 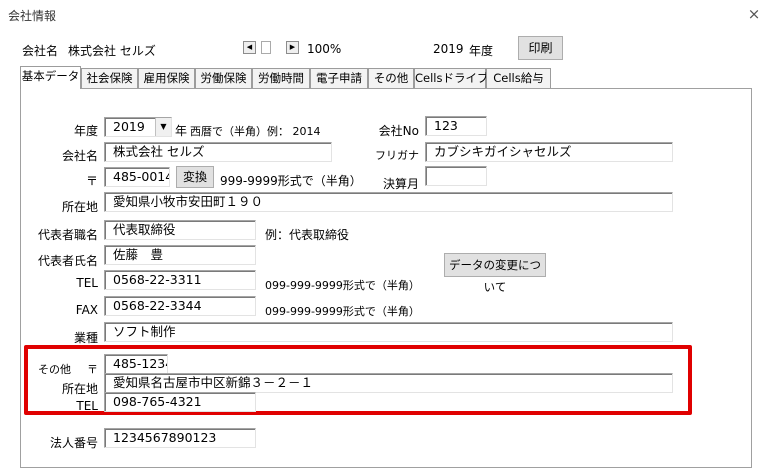 I want to click on convert-button: 変換, so click(x=195, y=177).